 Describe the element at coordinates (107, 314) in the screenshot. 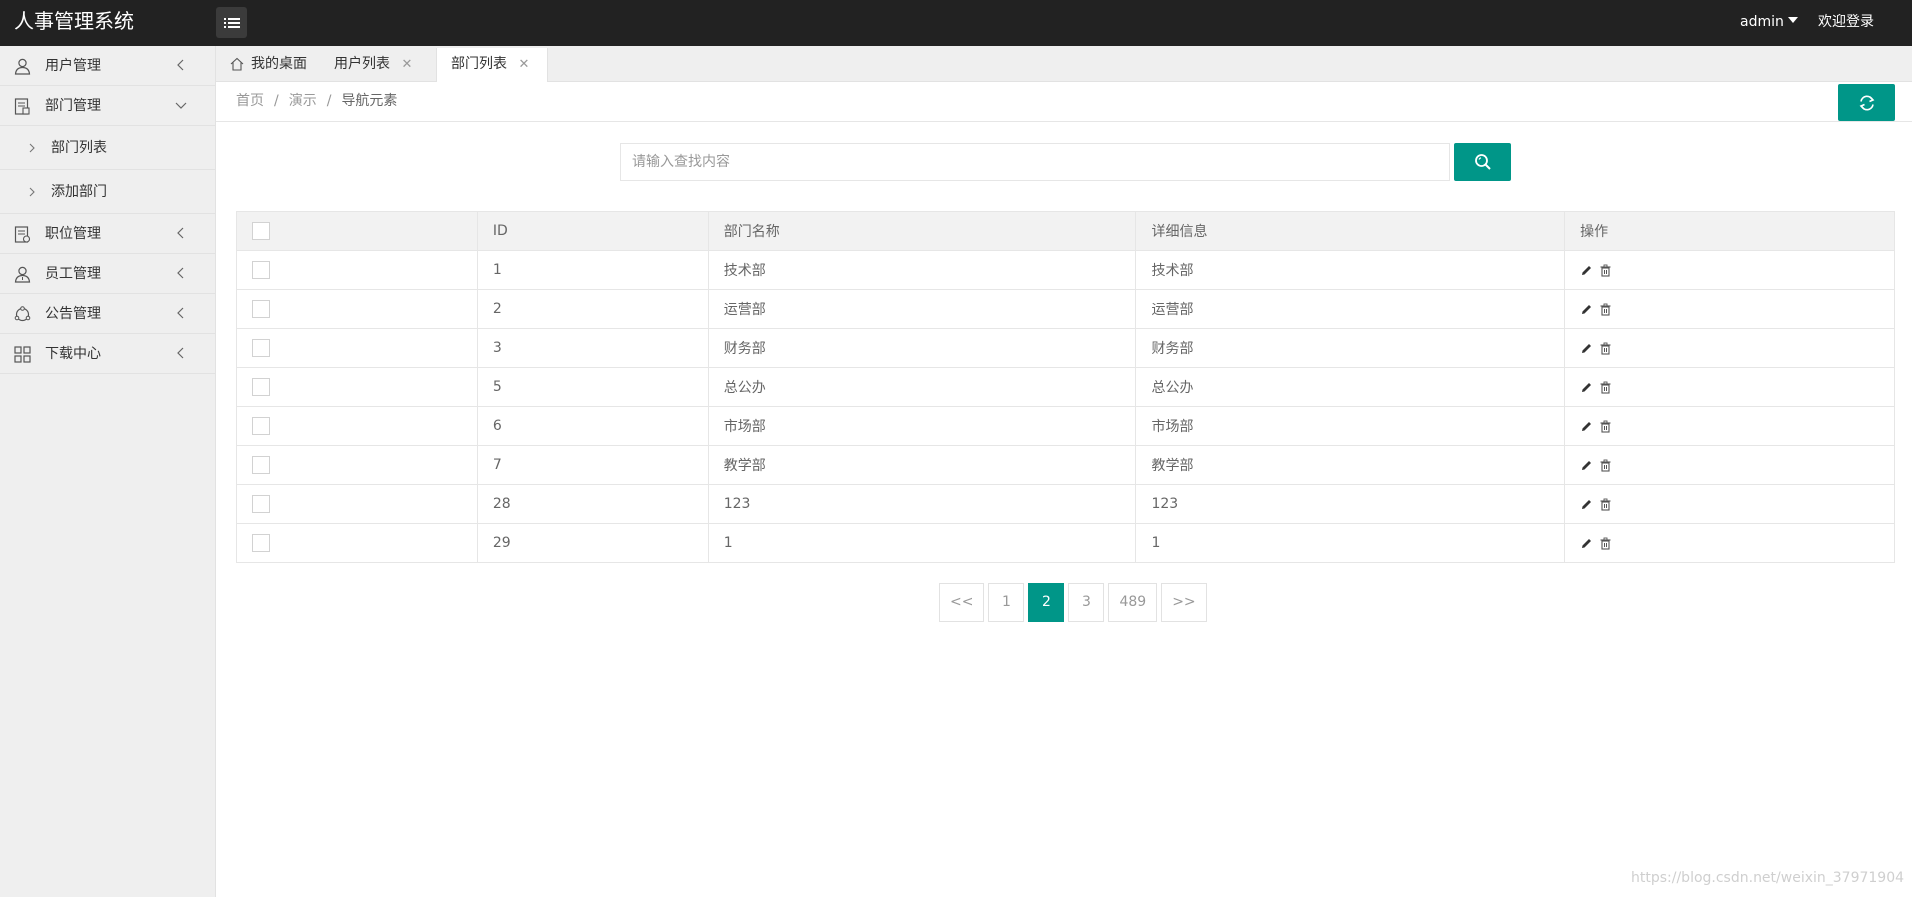

I see `sidebar-item-announcement-management: 公告管理` at that location.